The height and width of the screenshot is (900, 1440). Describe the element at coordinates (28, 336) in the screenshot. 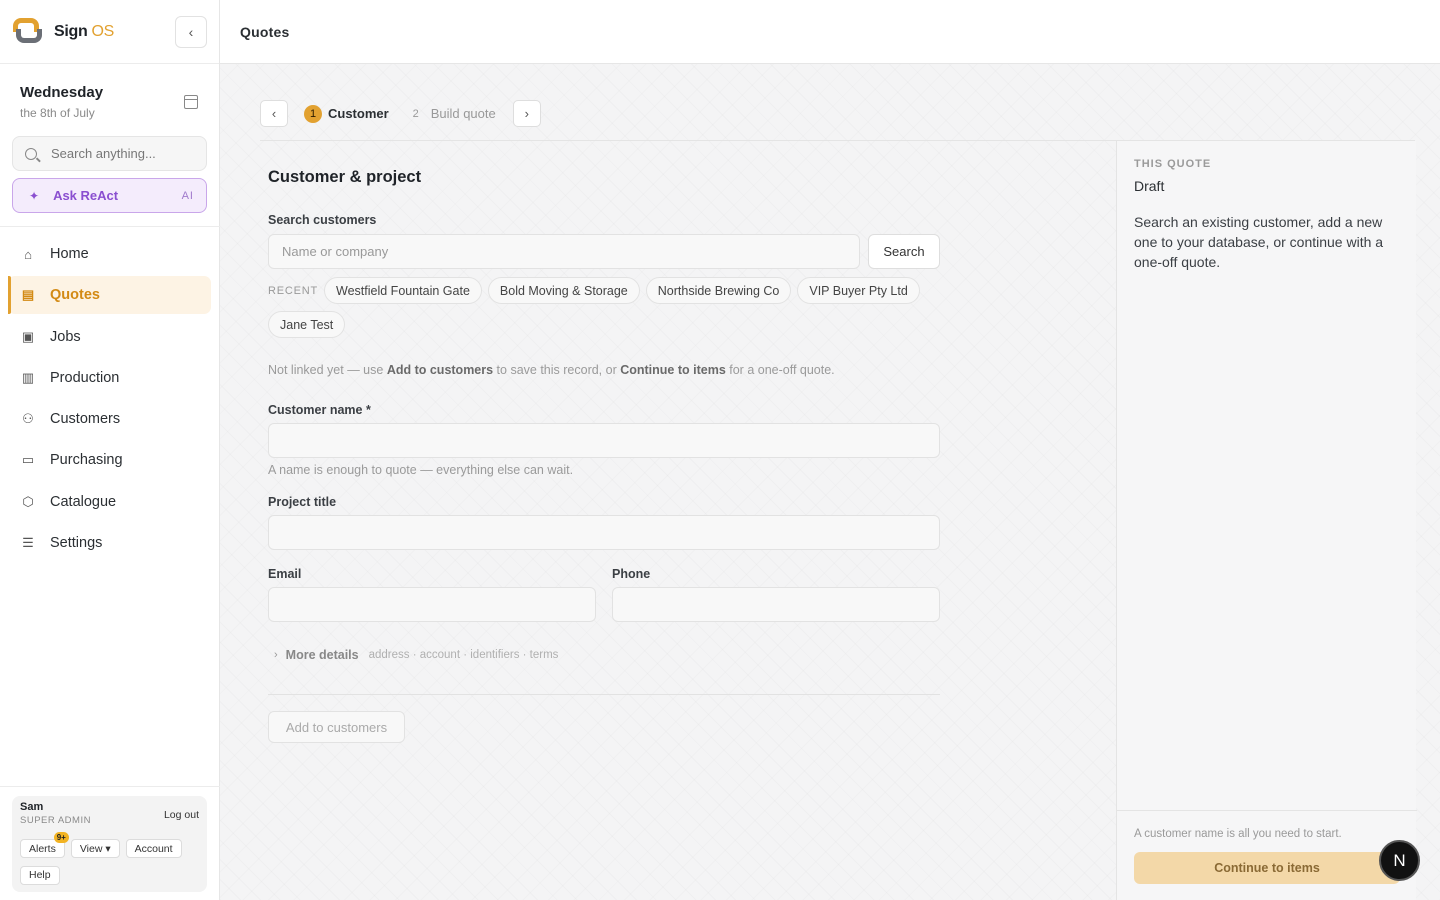

I see `clipboard-icon: ▣` at that location.